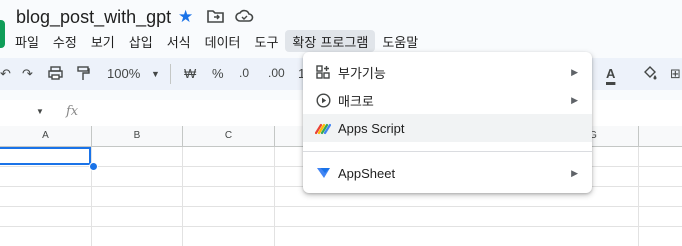 Image resolution: width=682 pixels, height=246 pixels. Describe the element at coordinates (155, 74) in the screenshot. I see `chevron-down-icon: ▼` at that location.